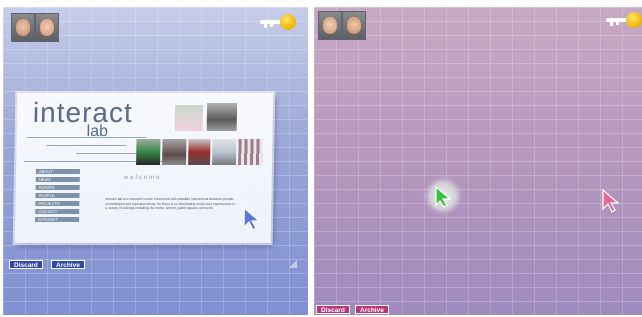  What do you see at coordinates (321, 3) in the screenshot?
I see `top-strip` at bounding box center [321, 3].